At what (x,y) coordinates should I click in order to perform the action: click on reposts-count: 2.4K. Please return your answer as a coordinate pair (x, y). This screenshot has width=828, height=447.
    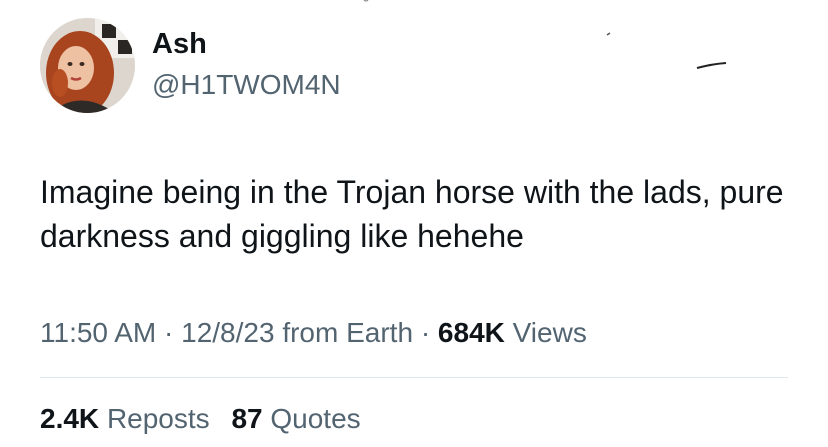
    Looking at the image, I should click on (70, 418).